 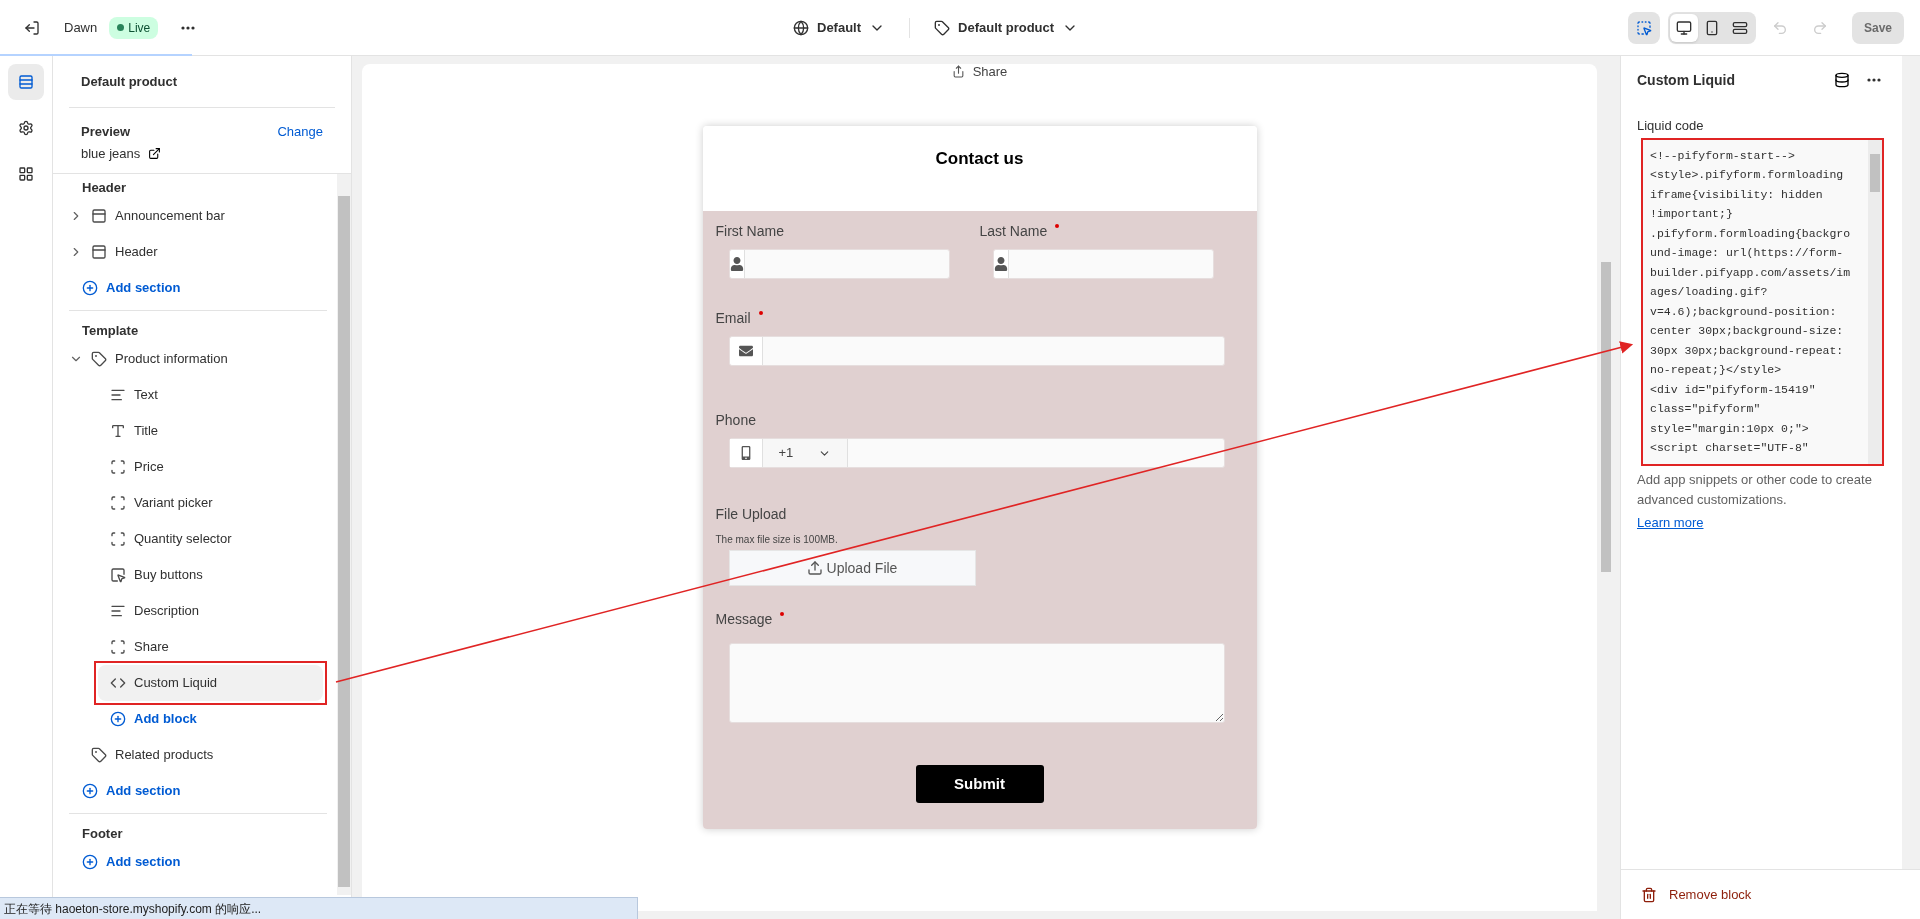 What do you see at coordinates (1709, 292) in the screenshot?
I see `code-line: ages/loading.gif?` at bounding box center [1709, 292].